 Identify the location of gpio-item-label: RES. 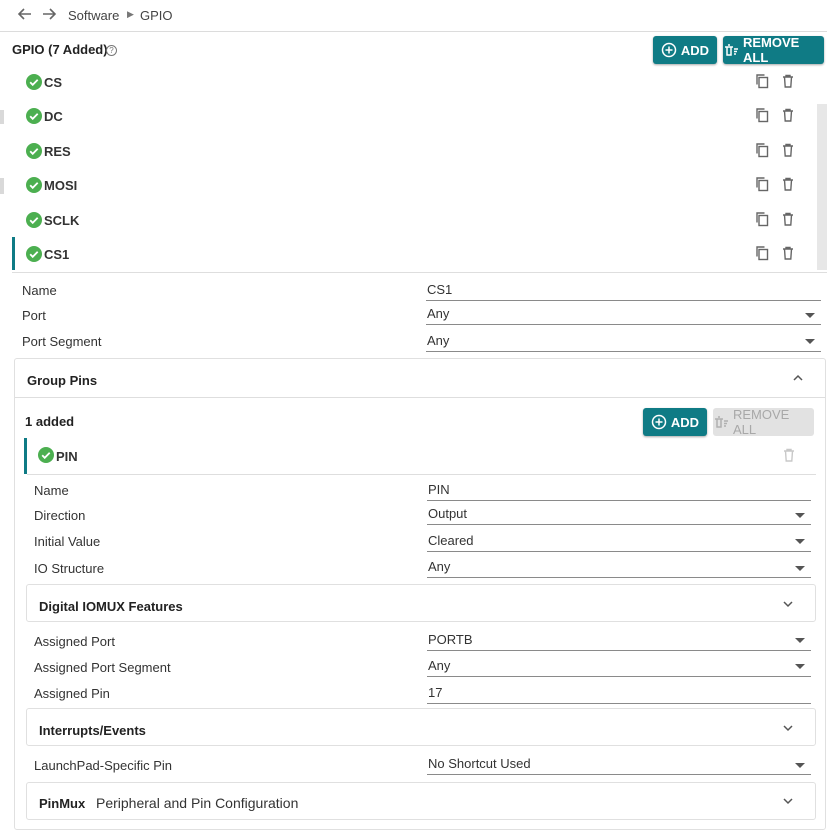
(57, 151).